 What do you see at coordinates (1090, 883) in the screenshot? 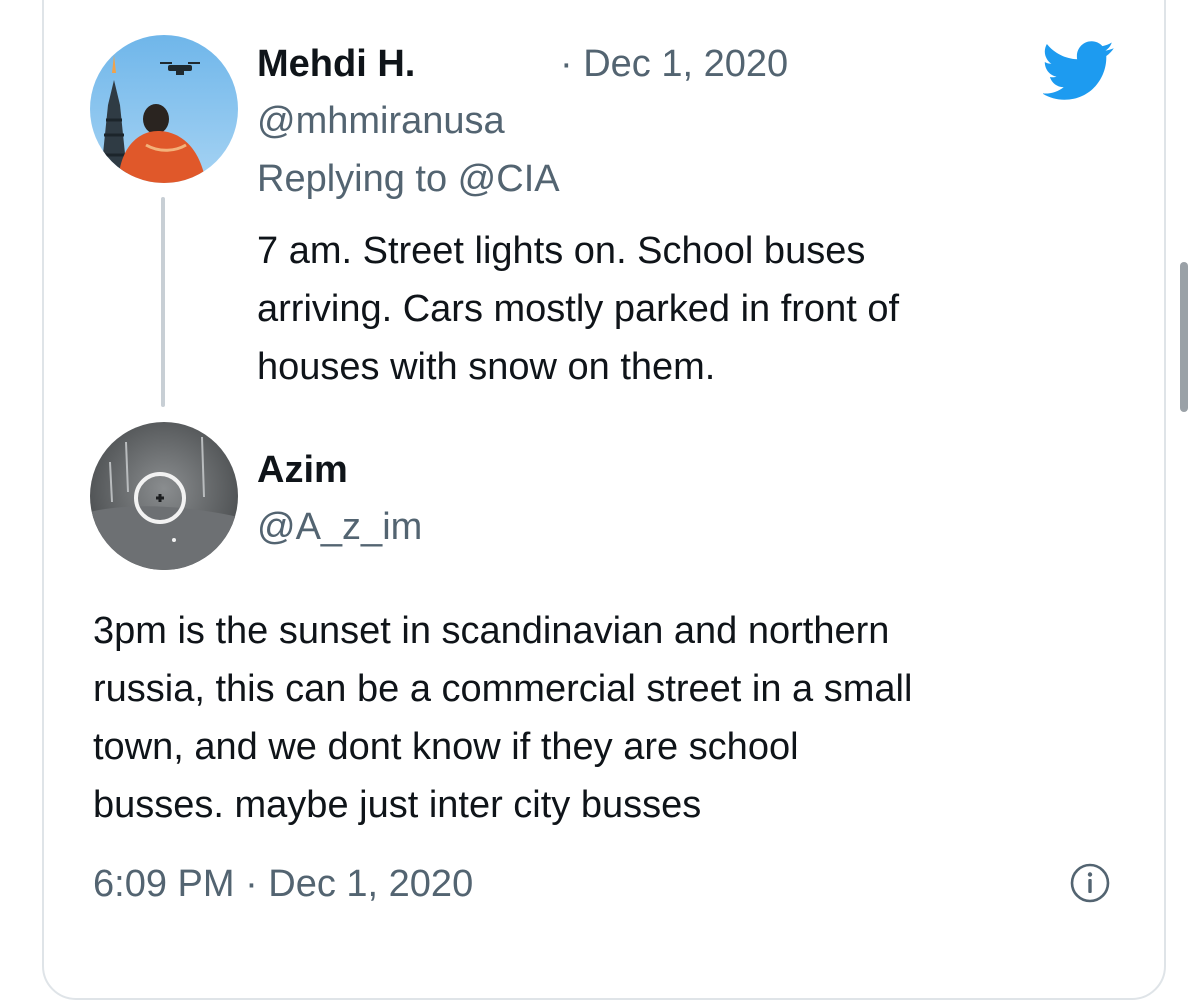
I see `info-icon` at bounding box center [1090, 883].